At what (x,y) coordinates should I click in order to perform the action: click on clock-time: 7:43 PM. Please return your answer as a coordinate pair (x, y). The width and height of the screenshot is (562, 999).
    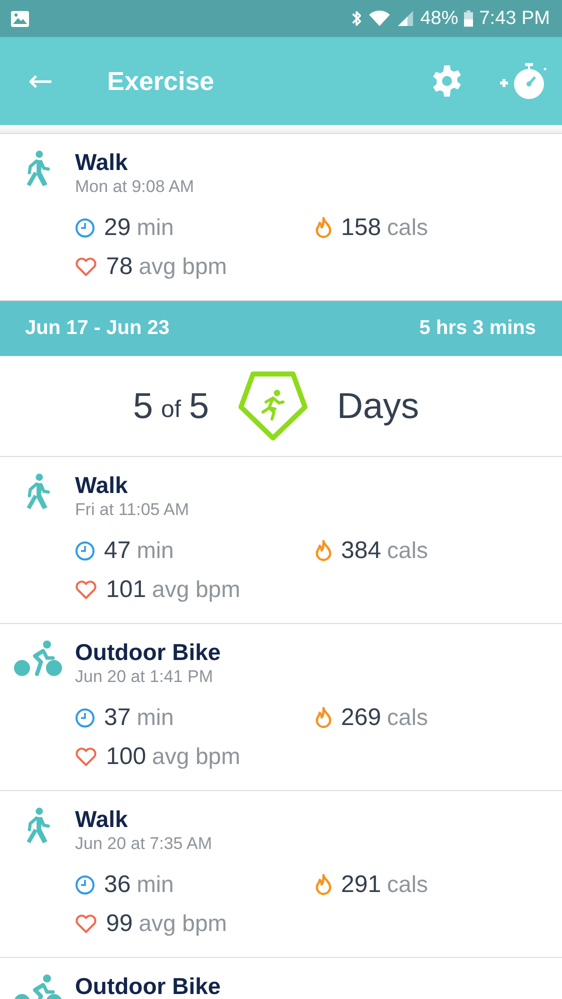
    Looking at the image, I should click on (514, 19).